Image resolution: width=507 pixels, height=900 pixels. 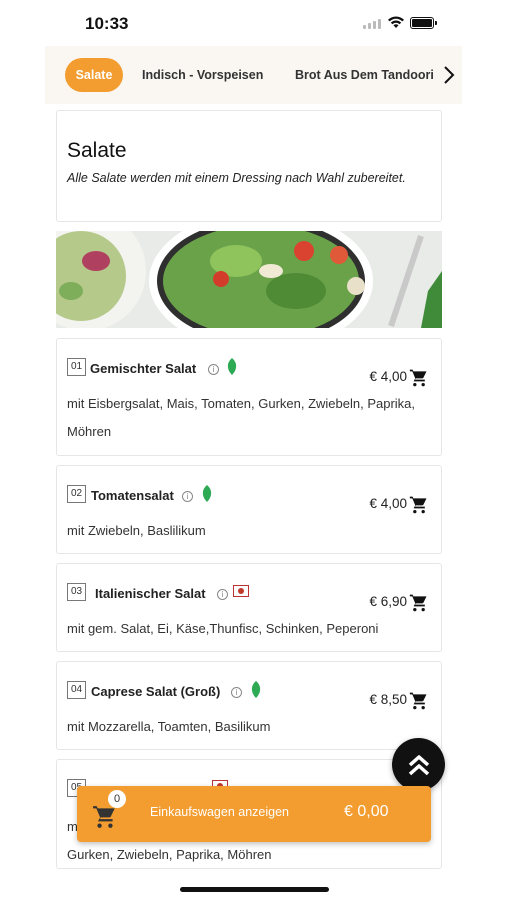 I want to click on home-indicator, so click(x=254, y=889).